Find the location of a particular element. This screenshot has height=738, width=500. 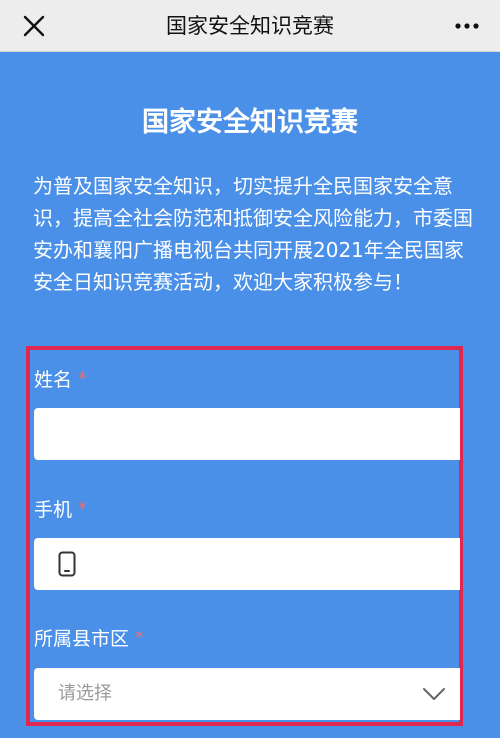

page-title: 国家安全知识竞赛 is located at coordinates (250, 122).